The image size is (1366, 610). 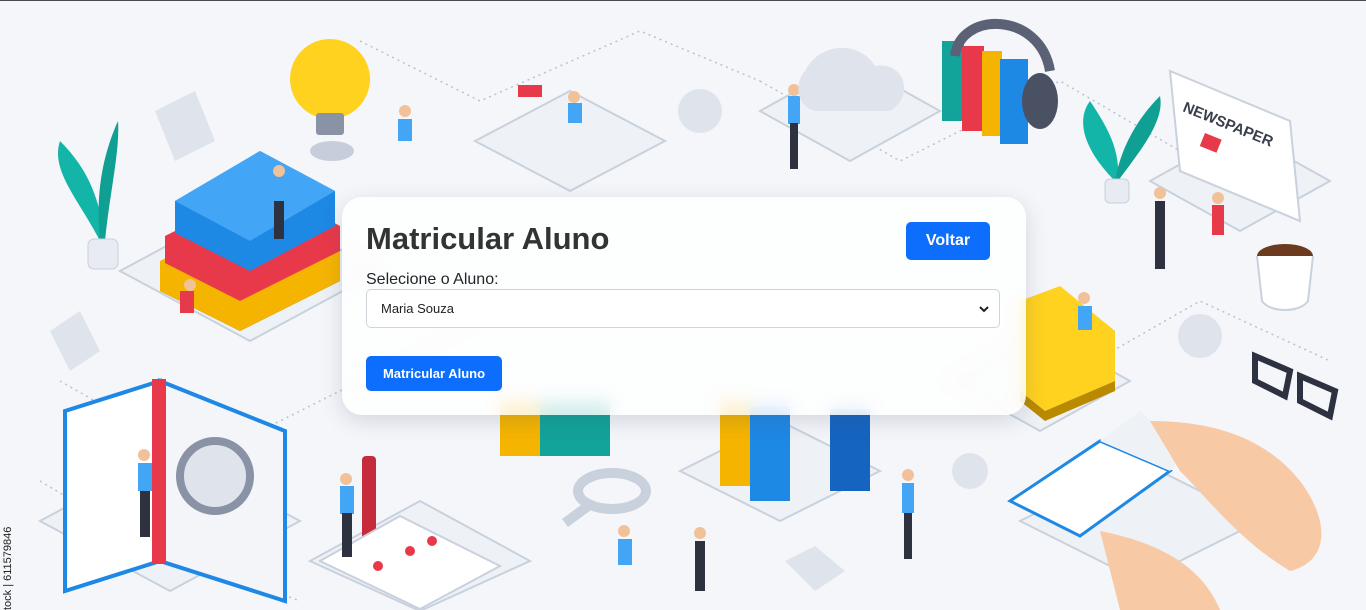 What do you see at coordinates (417, 308) in the screenshot?
I see `student-select-value: Maria Souza` at bounding box center [417, 308].